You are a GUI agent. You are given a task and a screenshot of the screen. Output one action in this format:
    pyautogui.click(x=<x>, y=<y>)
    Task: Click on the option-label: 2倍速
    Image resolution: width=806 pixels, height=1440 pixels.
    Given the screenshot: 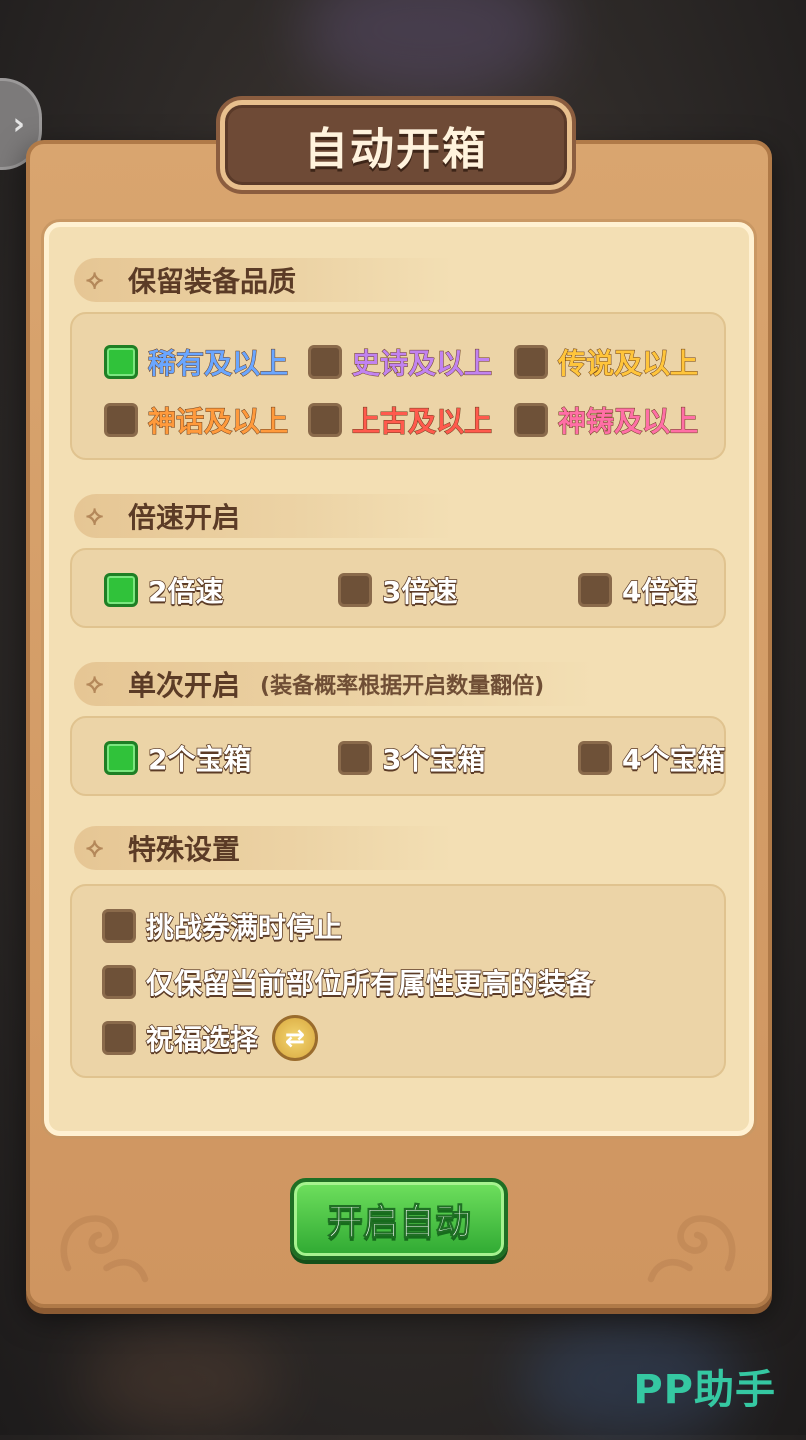 What is the action you would take?
    pyautogui.click(x=185, y=591)
    